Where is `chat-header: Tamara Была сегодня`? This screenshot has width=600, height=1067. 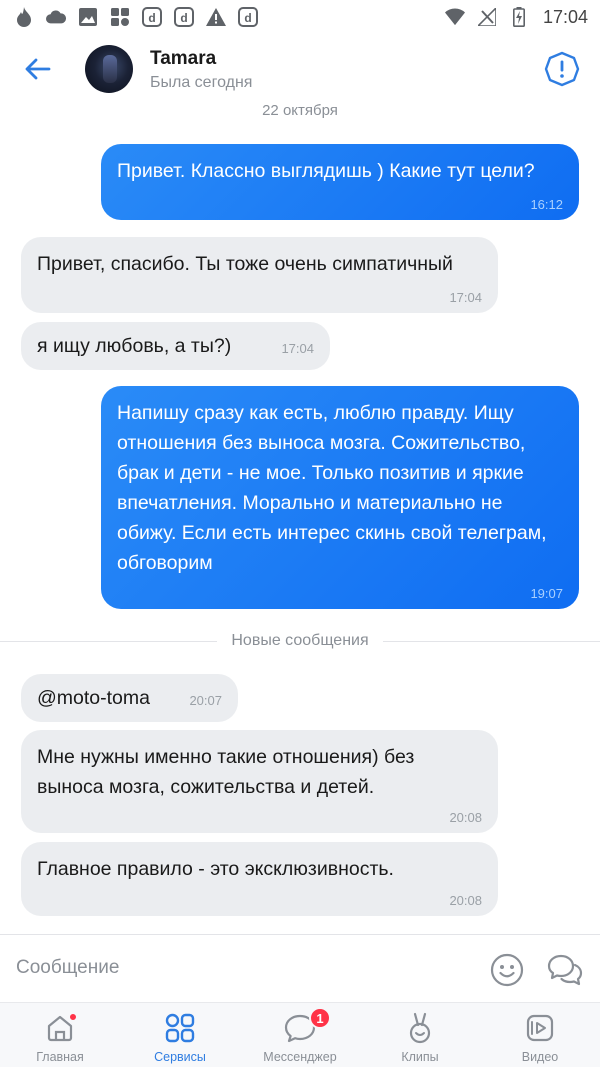
chat-header: Tamara Была сегодня is located at coordinates (300, 69).